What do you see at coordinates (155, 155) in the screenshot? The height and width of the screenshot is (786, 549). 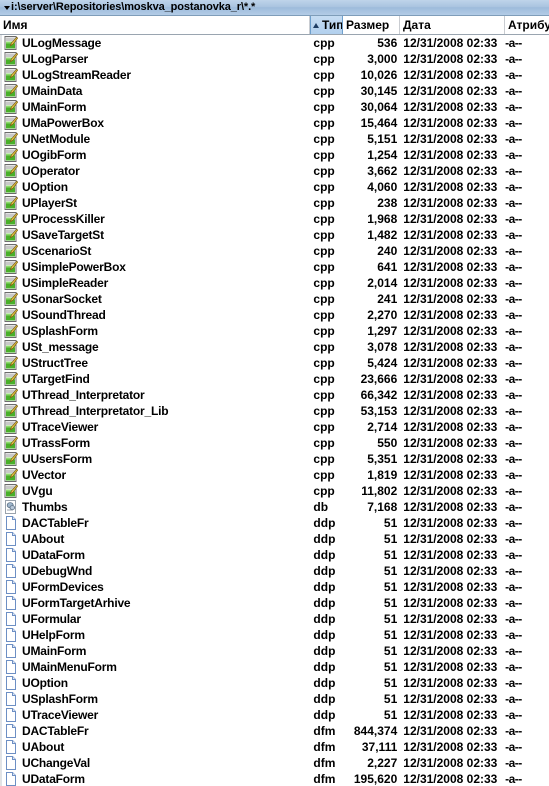 I see `file-name-cell: UOgibForm` at bounding box center [155, 155].